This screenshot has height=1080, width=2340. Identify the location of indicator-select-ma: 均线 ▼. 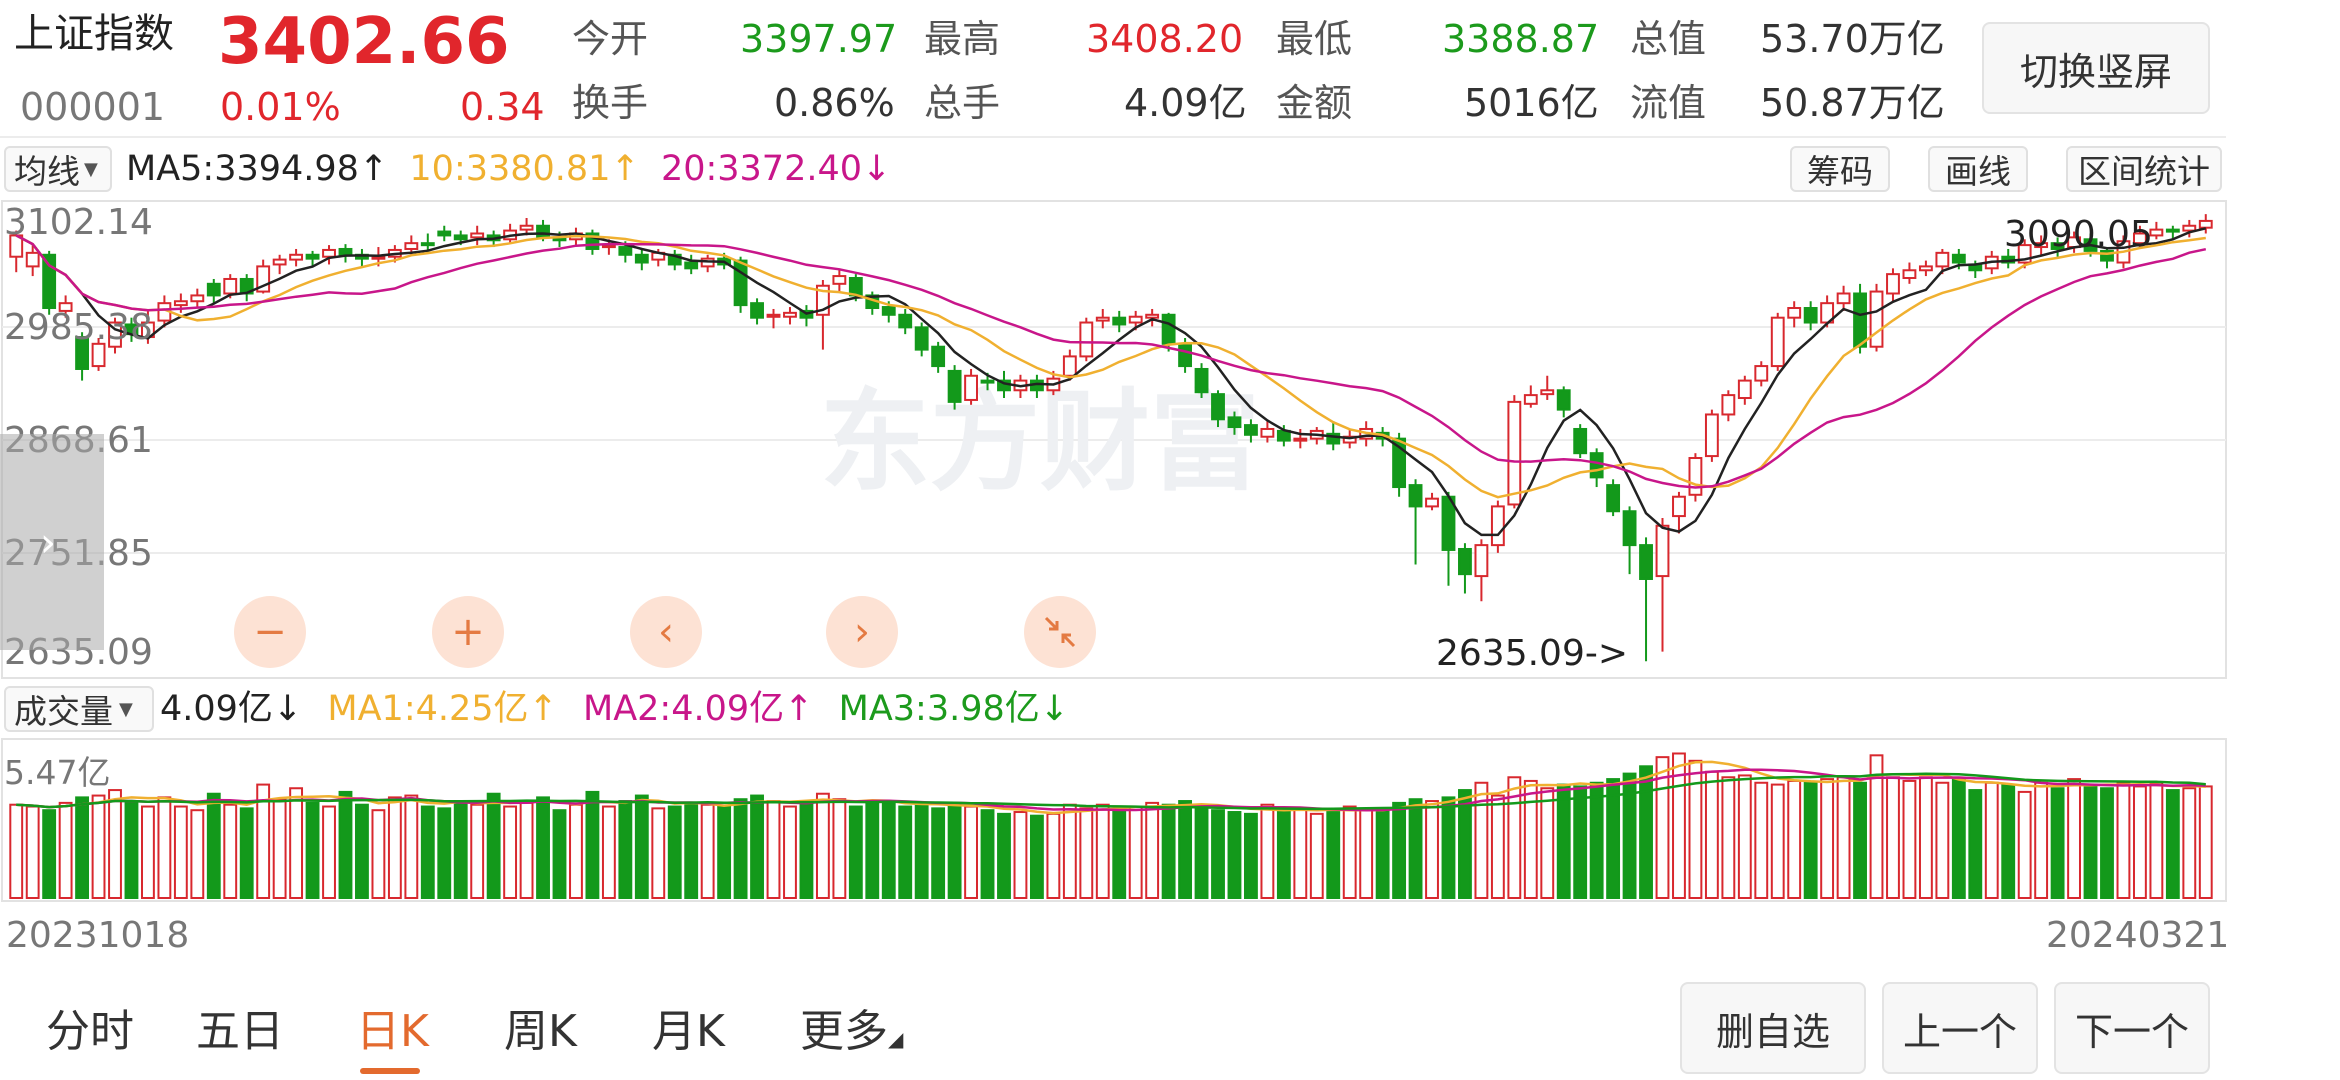
(58, 169).